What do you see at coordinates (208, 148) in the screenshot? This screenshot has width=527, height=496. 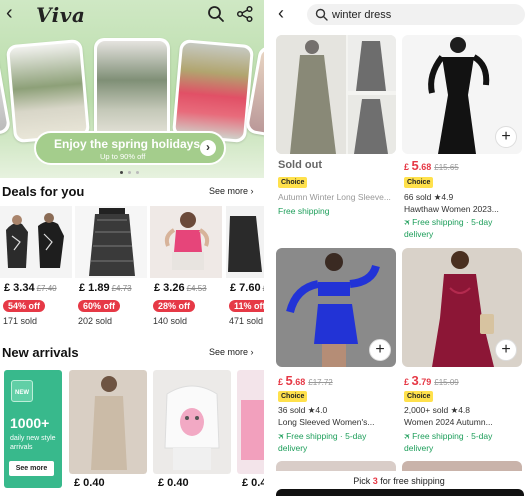 I see `chevron-right-icon: ›` at bounding box center [208, 148].